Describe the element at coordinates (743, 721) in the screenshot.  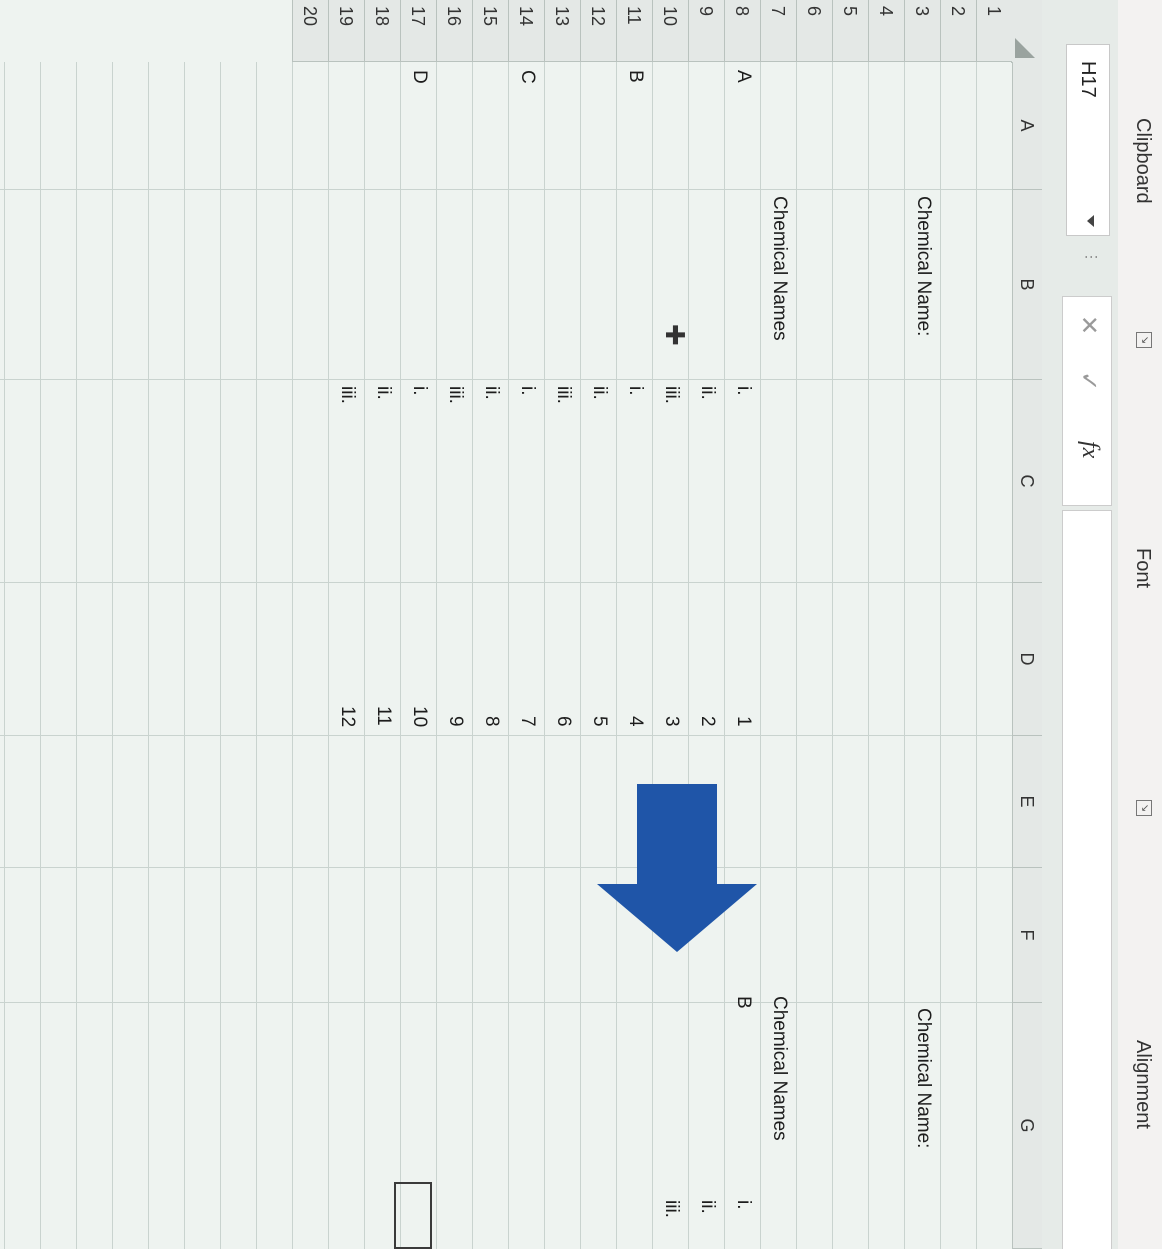
I see `cell-d8: 1` at that location.